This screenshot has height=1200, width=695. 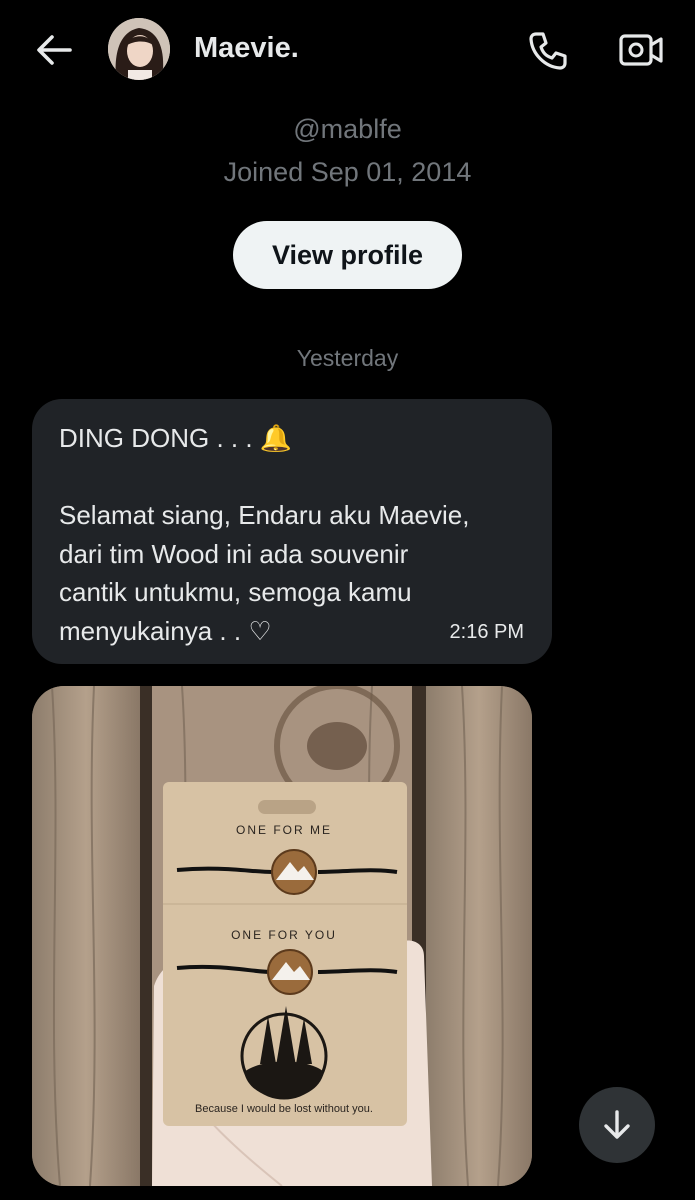 I want to click on card-mid-text: ONE FOR YOU, so click(x=284, y=935).